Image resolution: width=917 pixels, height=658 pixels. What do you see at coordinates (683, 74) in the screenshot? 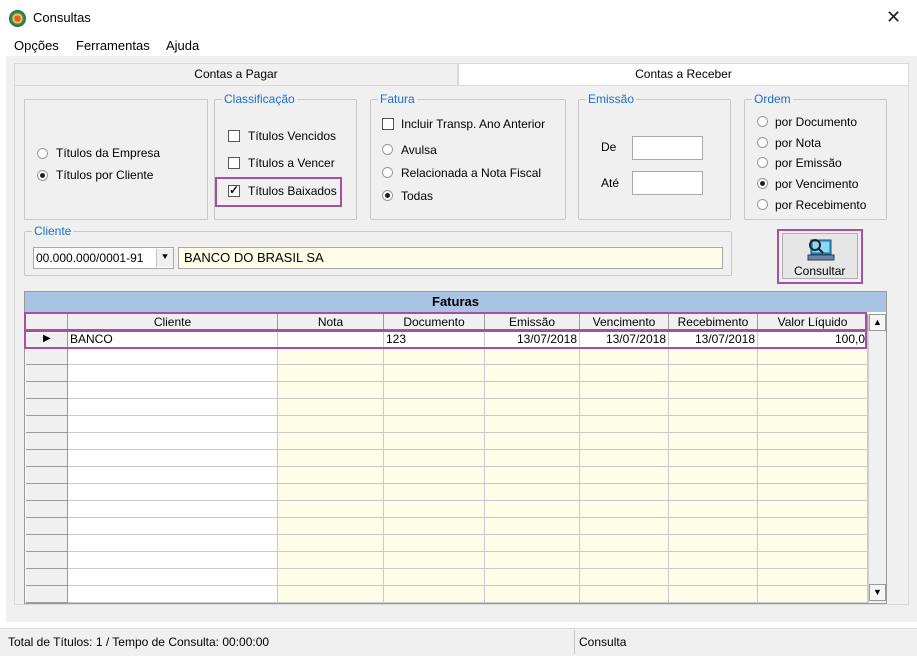
I see `tab-contas-a-receber: Contas a Receber` at bounding box center [683, 74].